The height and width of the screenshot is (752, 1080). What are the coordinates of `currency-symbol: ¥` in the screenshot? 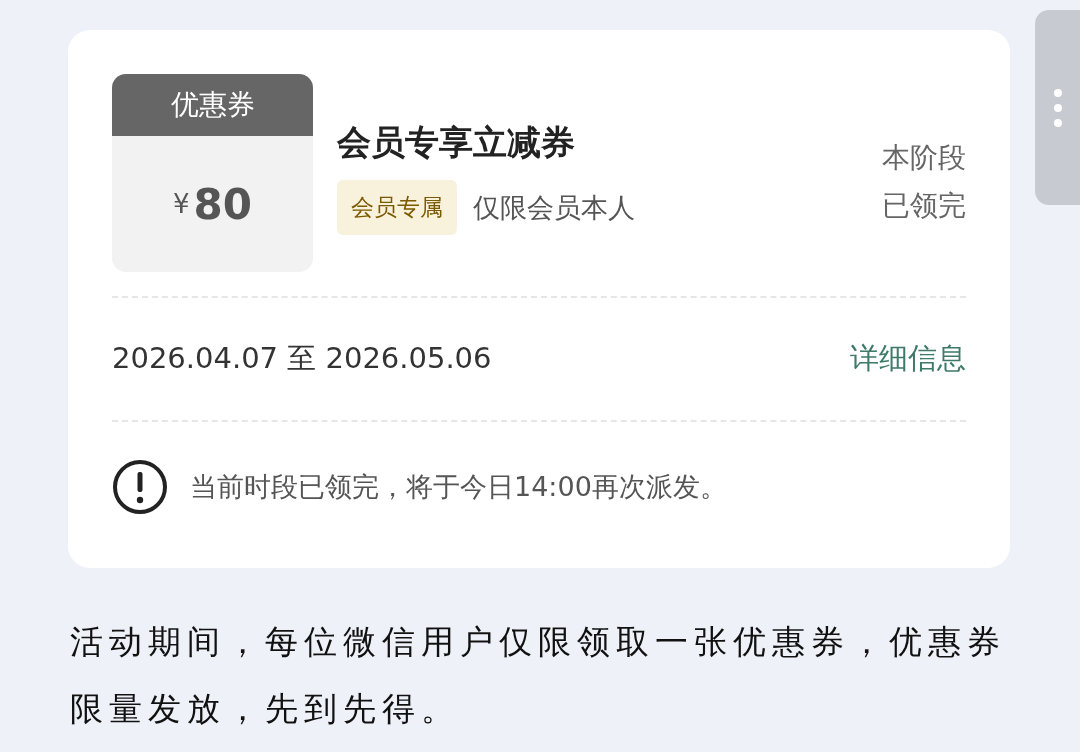 It's located at (181, 204).